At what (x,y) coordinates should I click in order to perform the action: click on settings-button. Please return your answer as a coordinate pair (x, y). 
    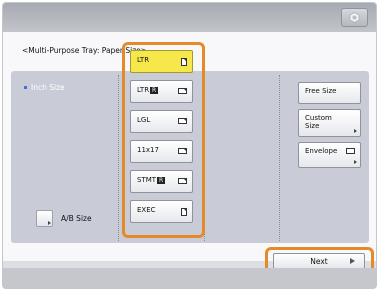
    Looking at the image, I should click on (354, 17).